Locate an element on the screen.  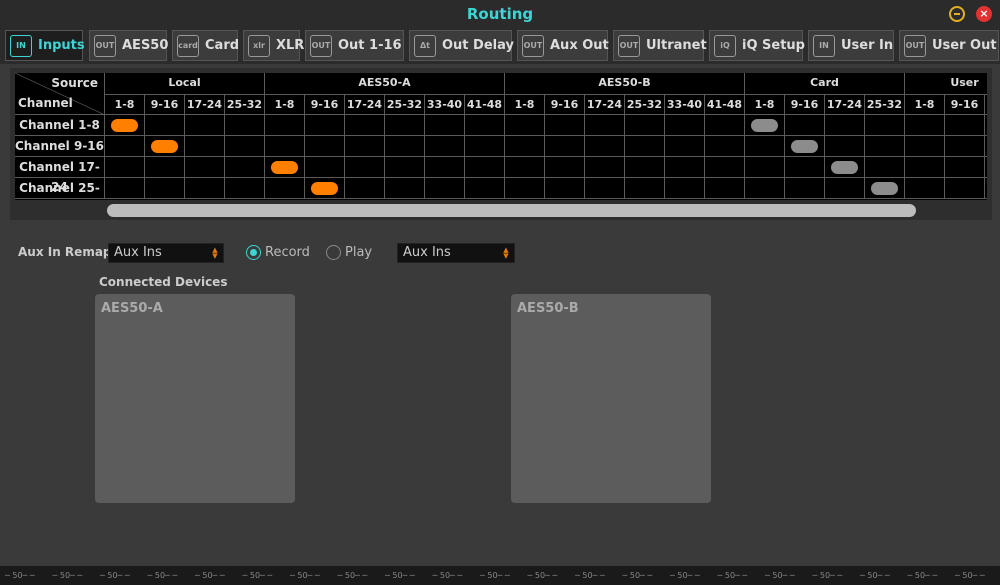
play-radio is located at coordinates (333, 252).